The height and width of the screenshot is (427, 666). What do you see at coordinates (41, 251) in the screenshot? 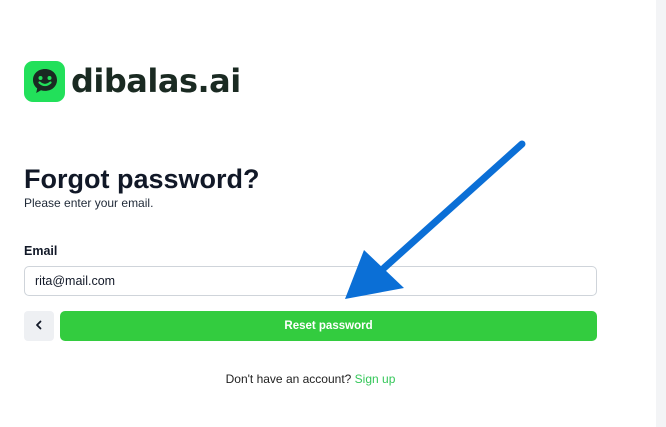
I see `email-label: Email` at bounding box center [41, 251].